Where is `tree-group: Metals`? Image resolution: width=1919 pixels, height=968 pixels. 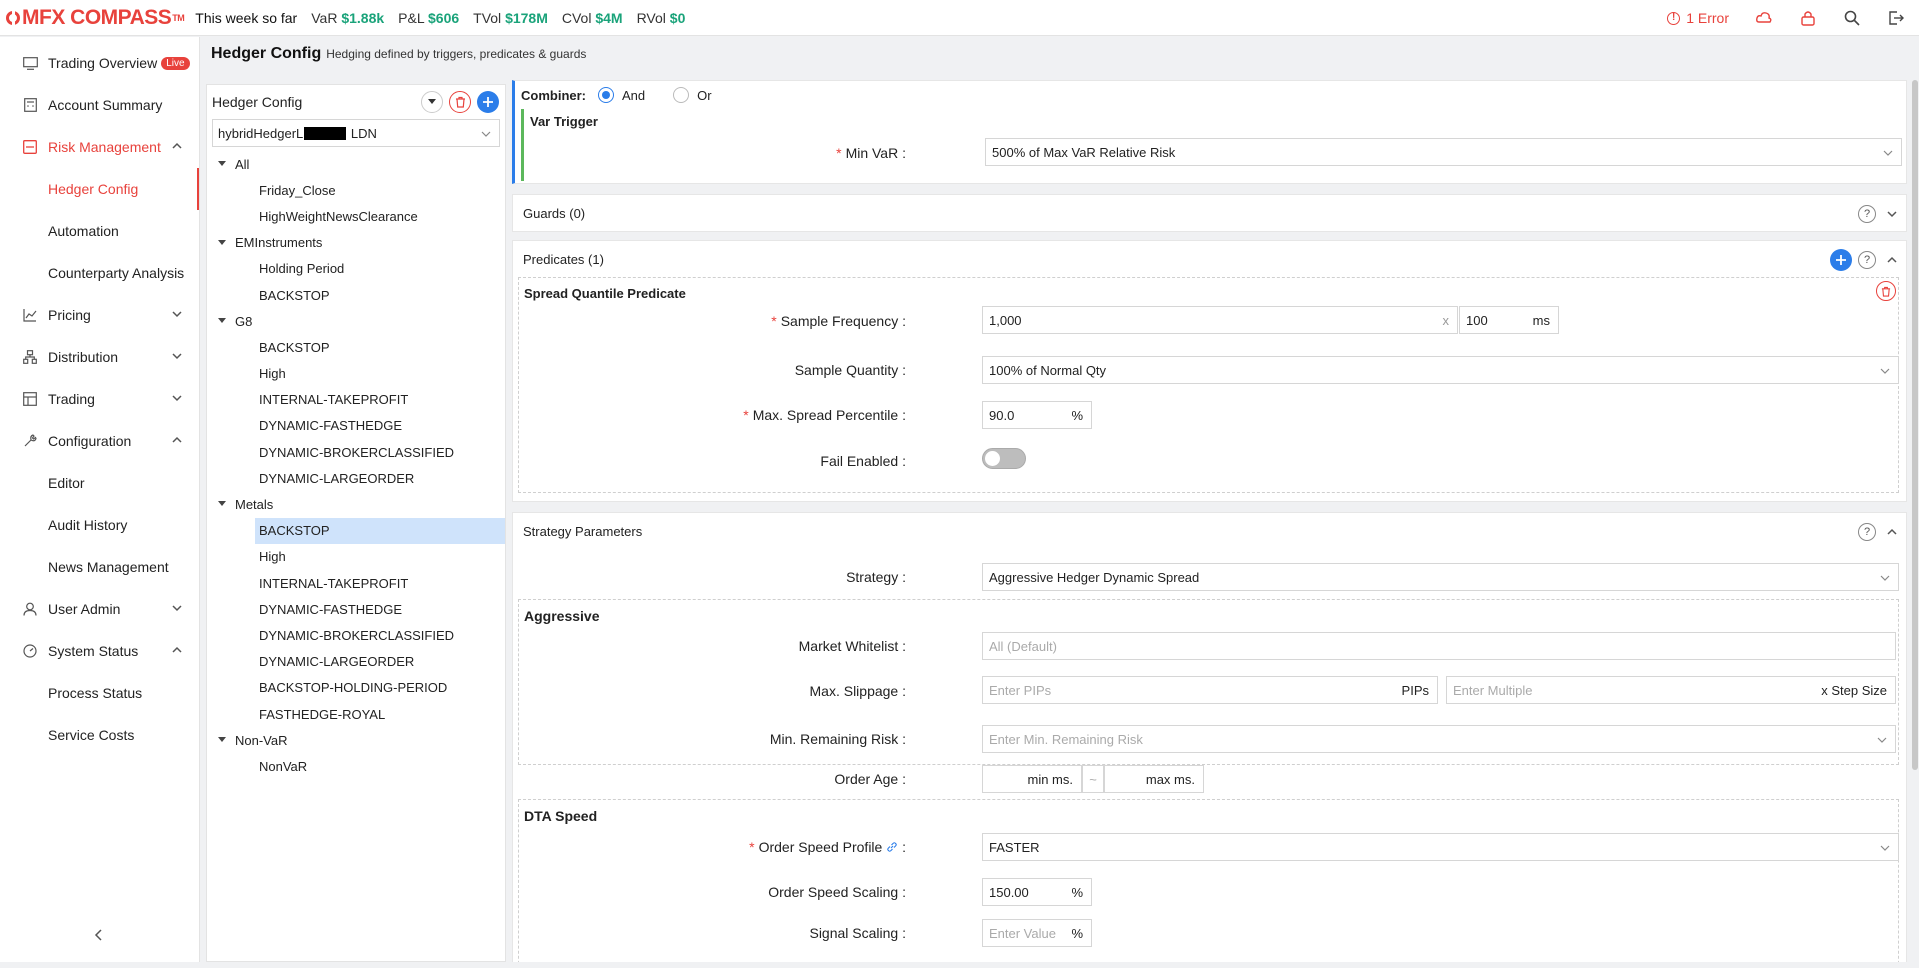
tree-group: Metals is located at coordinates (356, 504).